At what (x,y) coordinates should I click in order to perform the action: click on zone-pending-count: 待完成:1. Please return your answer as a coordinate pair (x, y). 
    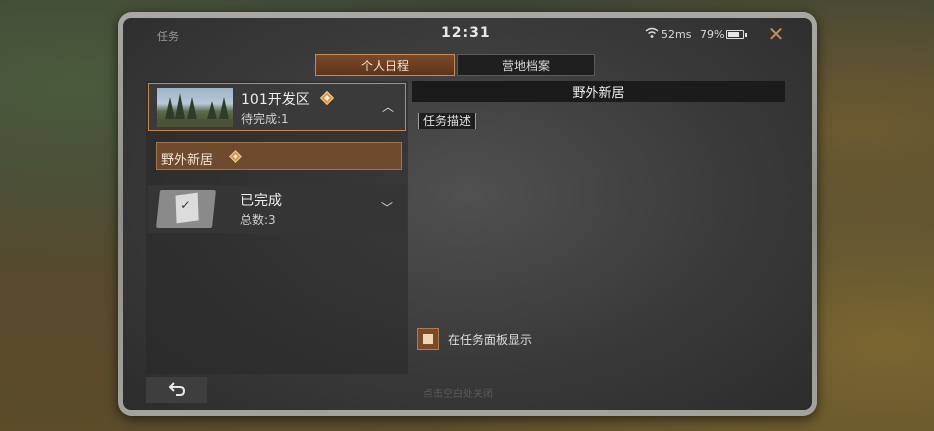
    Looking at the image, I should click on (265, 119).